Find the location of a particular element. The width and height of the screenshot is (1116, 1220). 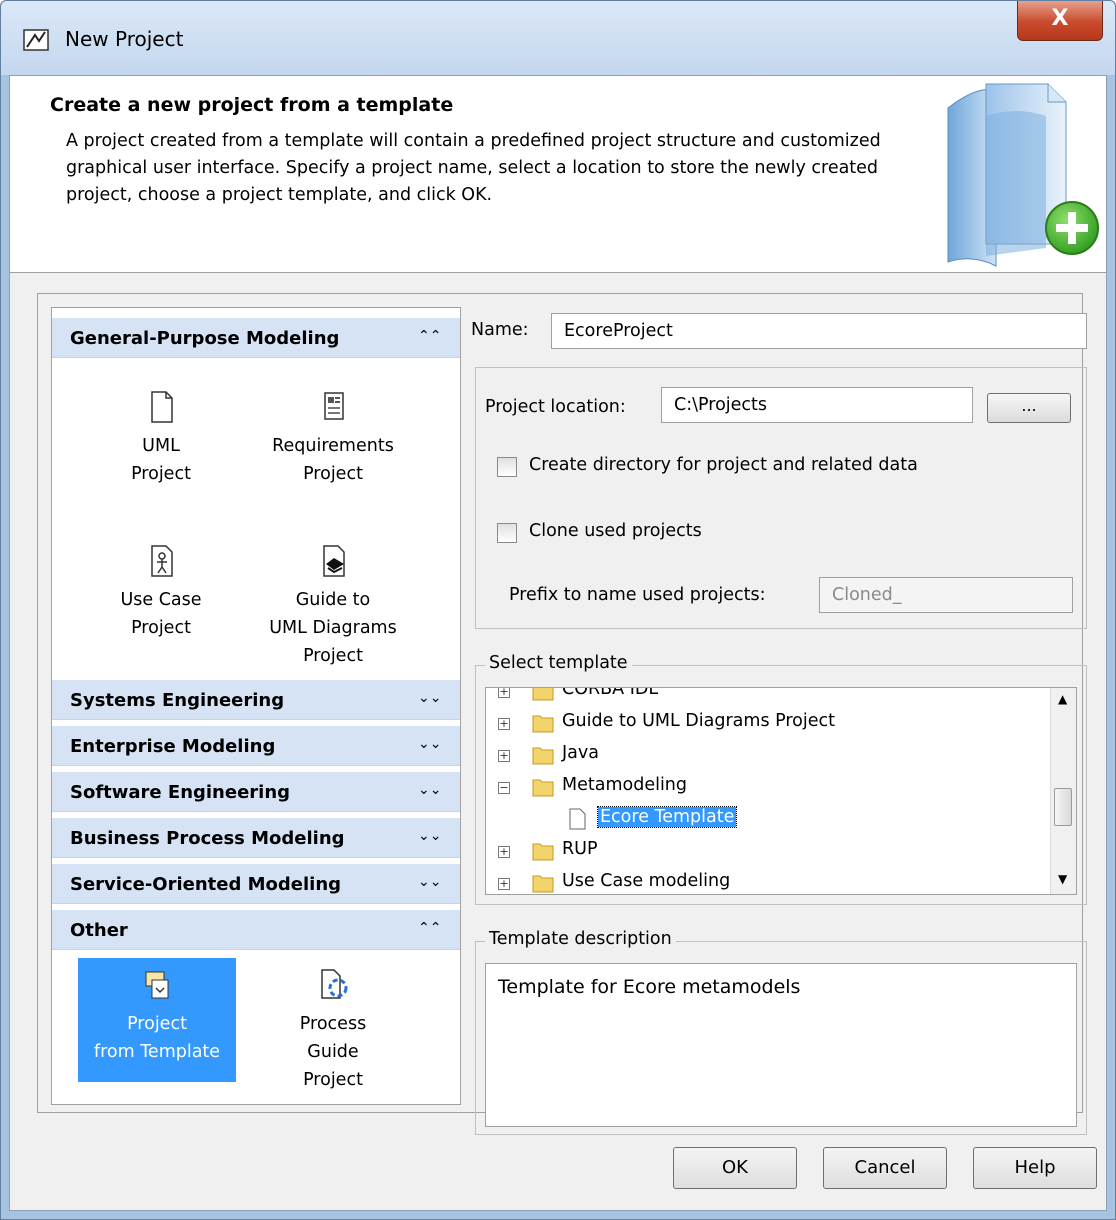

tree-item-rup: + RUP is located at coordinates (766, 852).